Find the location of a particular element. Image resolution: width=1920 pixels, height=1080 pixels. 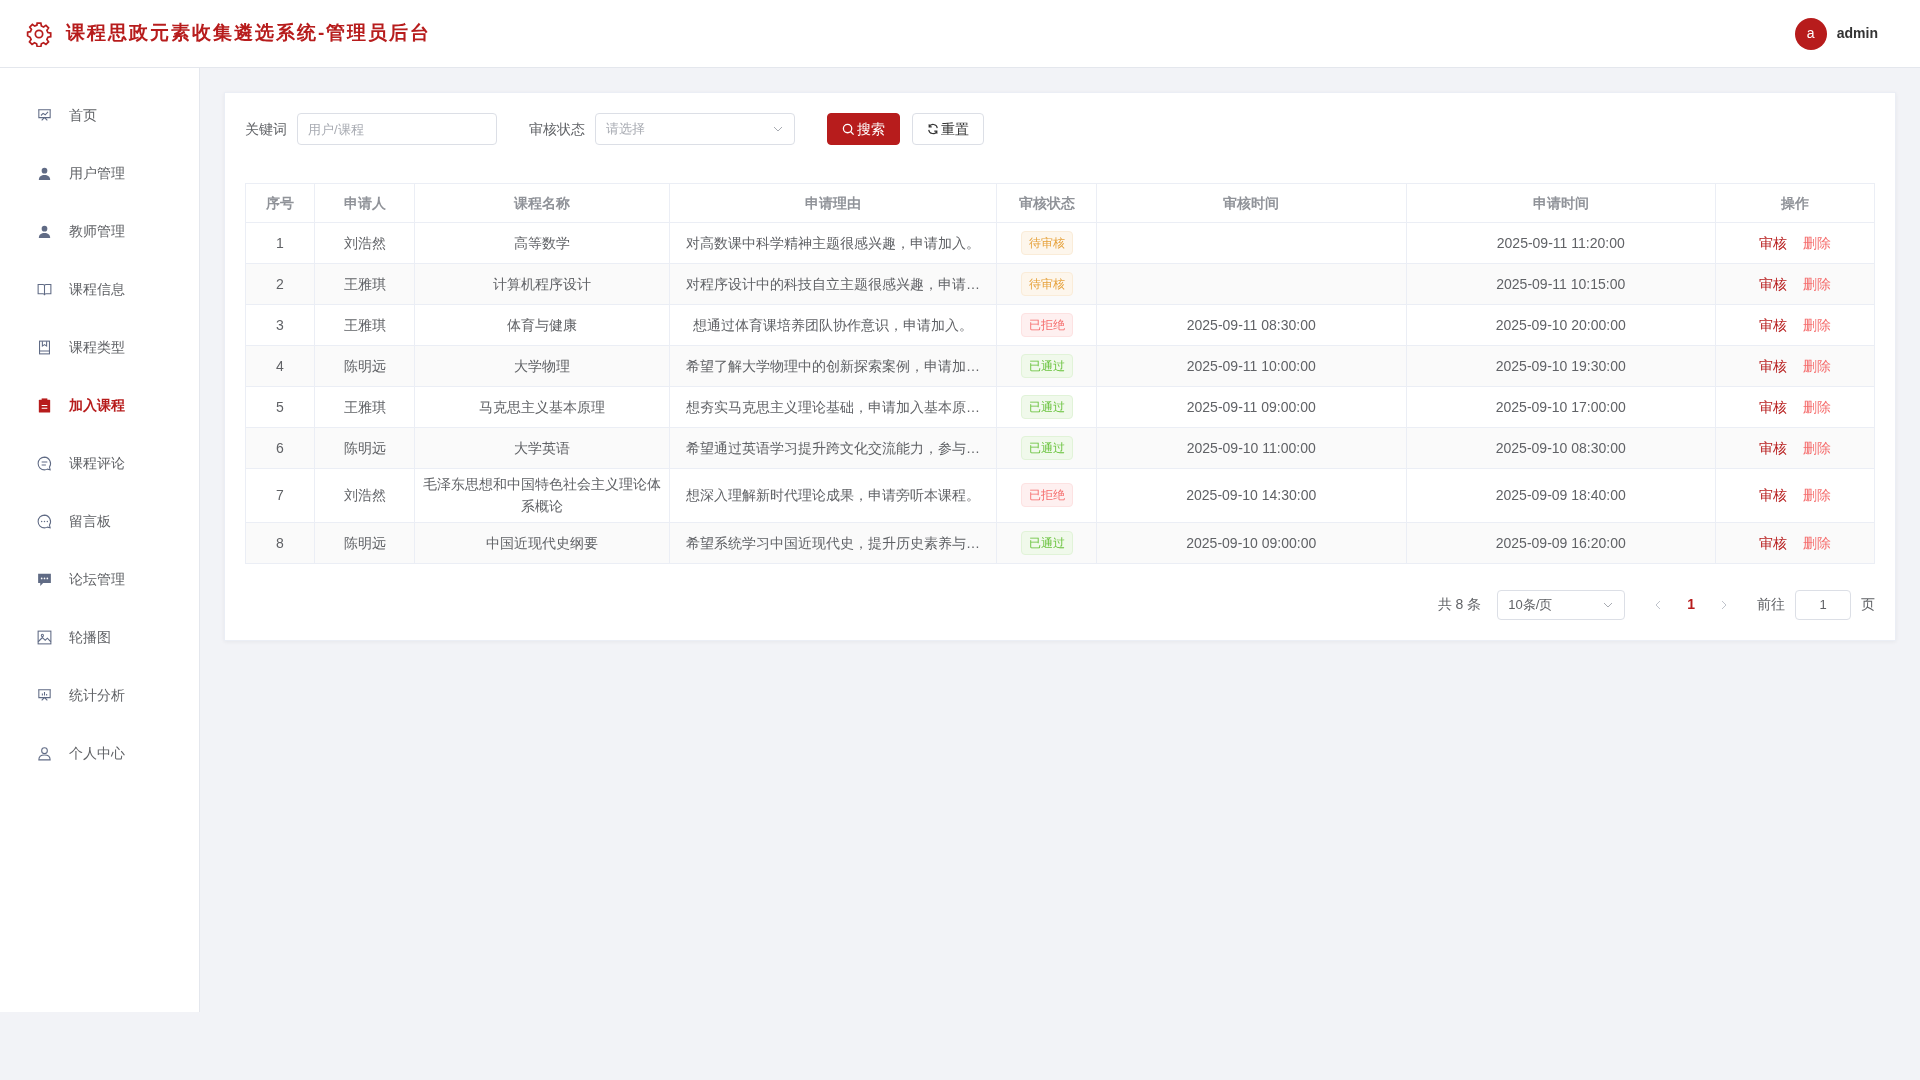

table-cell: 6 is located at coordinates (280, 448).